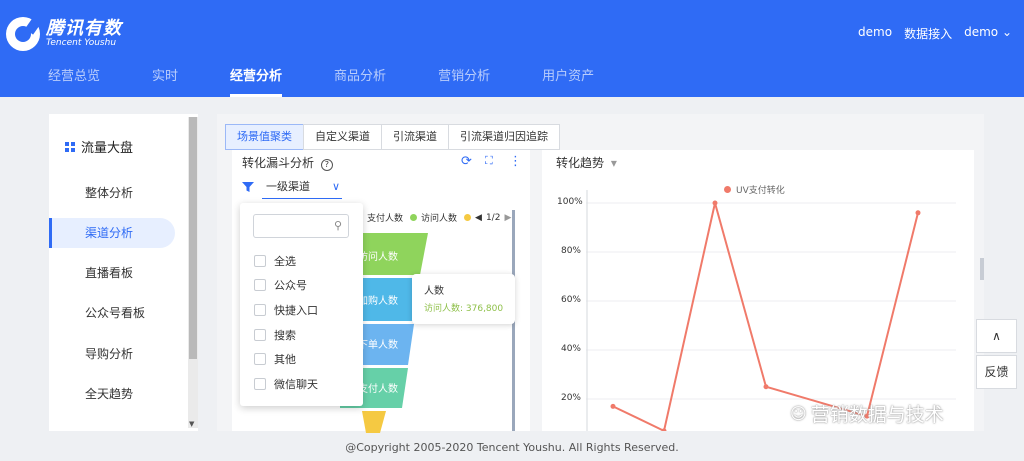  I want to click on funnel-title-label: 转化漏斗分析, so click(278, 163).